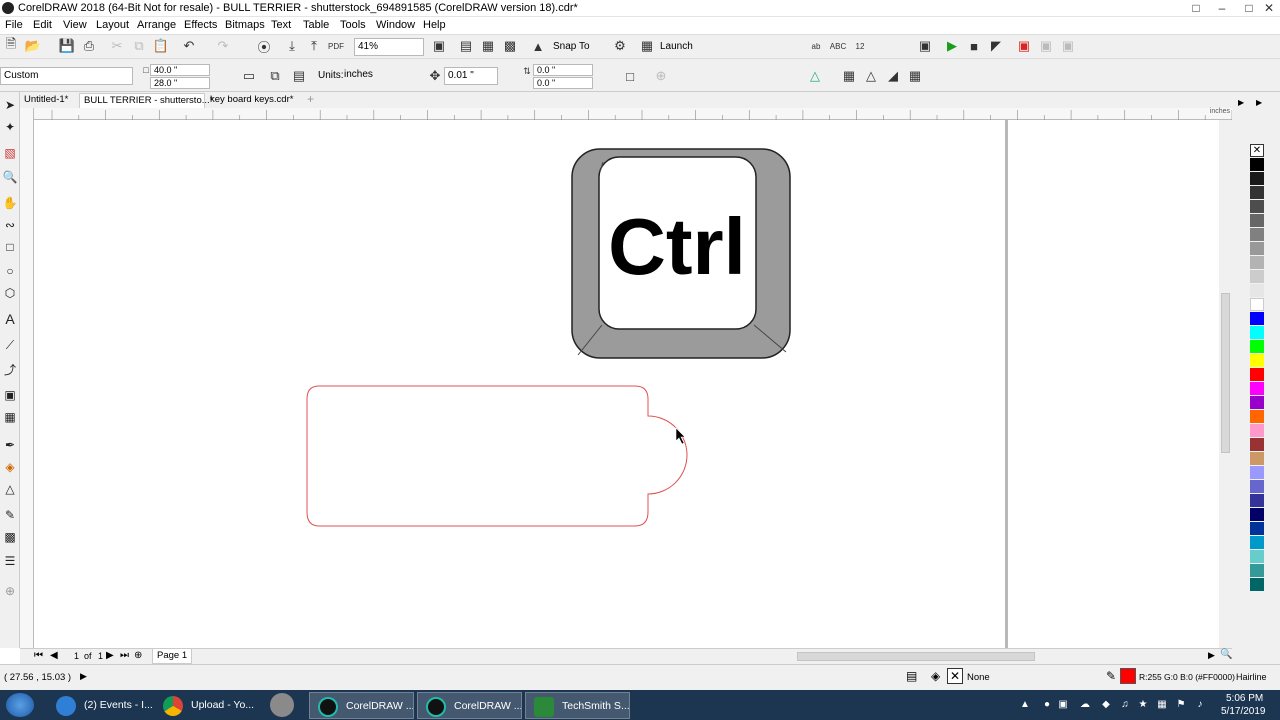  Describe the element at coordinates (264, 46) in the screenshot. I see `search-content-icon: ⦿` at that location.